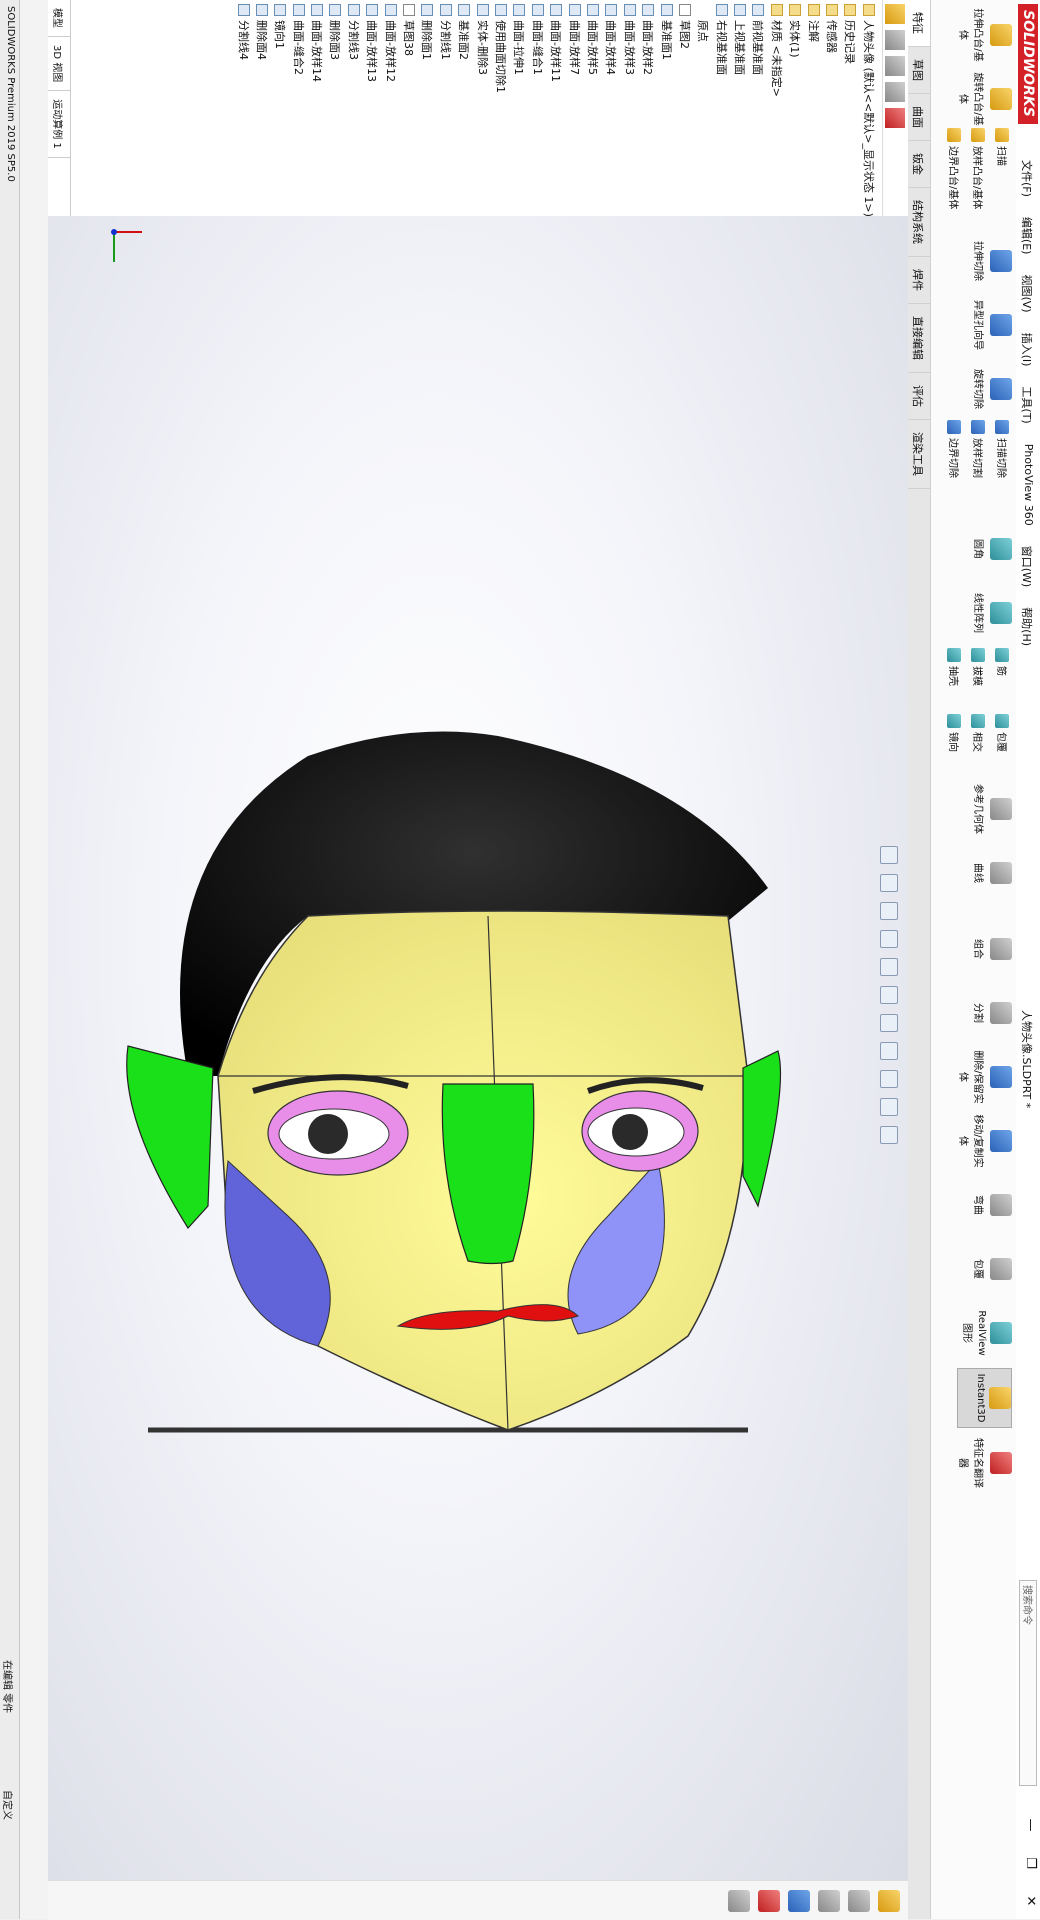 Image resolution: width=1040 pixels, height=1920 pixels. I want to click on menu-edit: 编辑(E), so click(1028, 236).